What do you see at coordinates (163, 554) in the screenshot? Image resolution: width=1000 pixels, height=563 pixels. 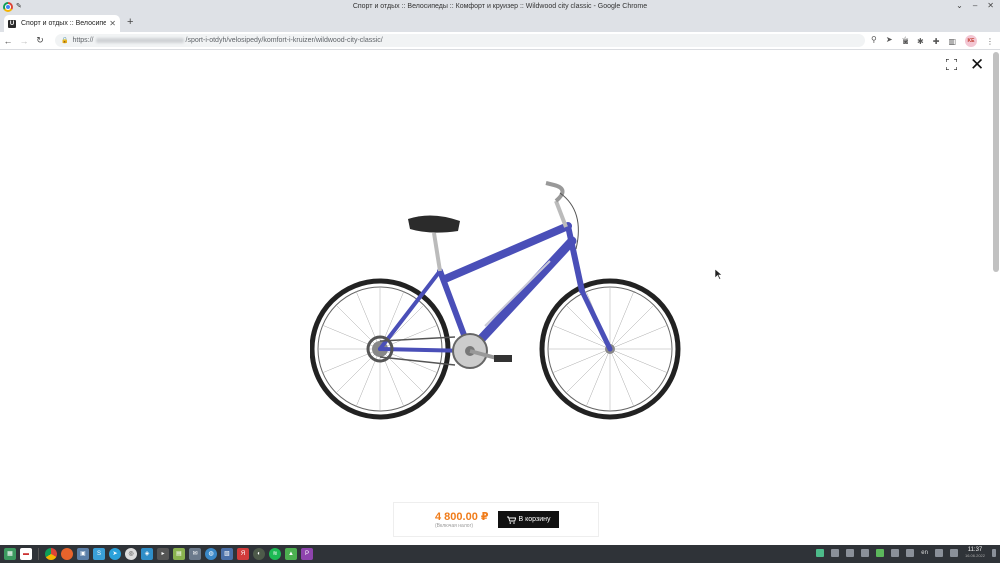 I see `terminal-icon: ▸` at bounding box center [163, 554].